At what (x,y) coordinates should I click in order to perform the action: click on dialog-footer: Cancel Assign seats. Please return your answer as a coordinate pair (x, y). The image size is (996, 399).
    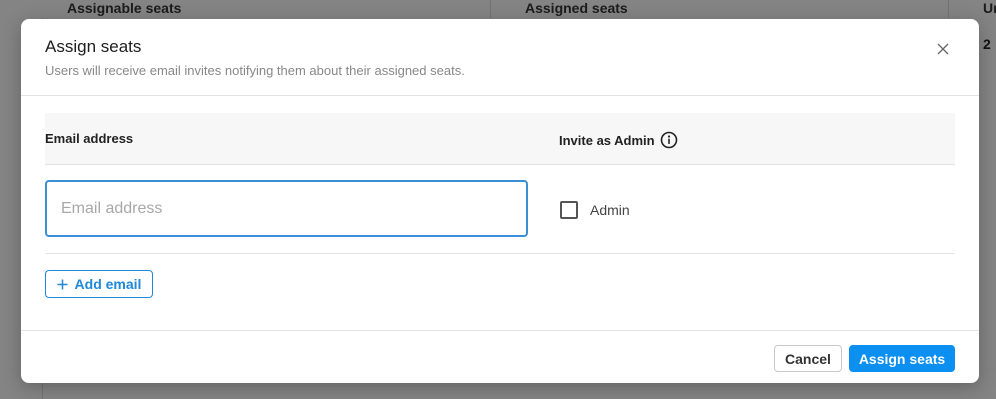
    Looking at the image, I should click on (500, 356).